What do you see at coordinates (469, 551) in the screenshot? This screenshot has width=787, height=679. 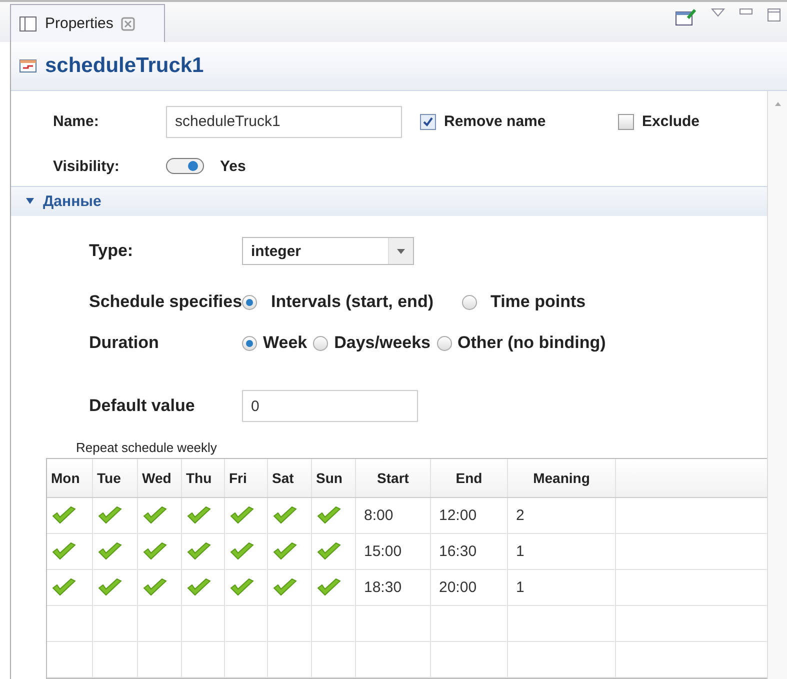 I see `table-cell: 16:30` at bounding box center [469, 551].